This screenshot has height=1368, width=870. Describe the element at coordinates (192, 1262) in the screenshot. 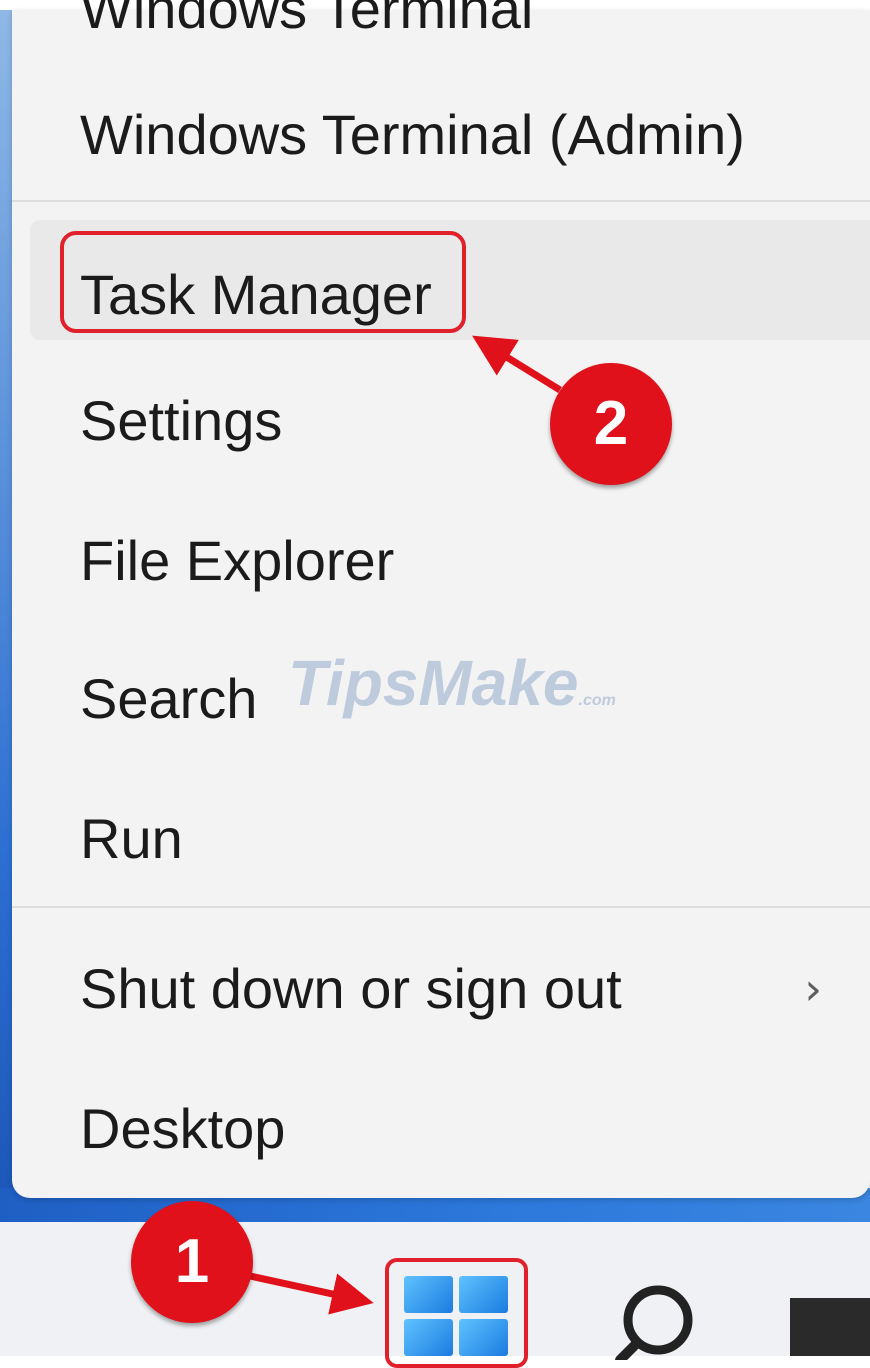

I see `step-1-badge: 1` at that location.